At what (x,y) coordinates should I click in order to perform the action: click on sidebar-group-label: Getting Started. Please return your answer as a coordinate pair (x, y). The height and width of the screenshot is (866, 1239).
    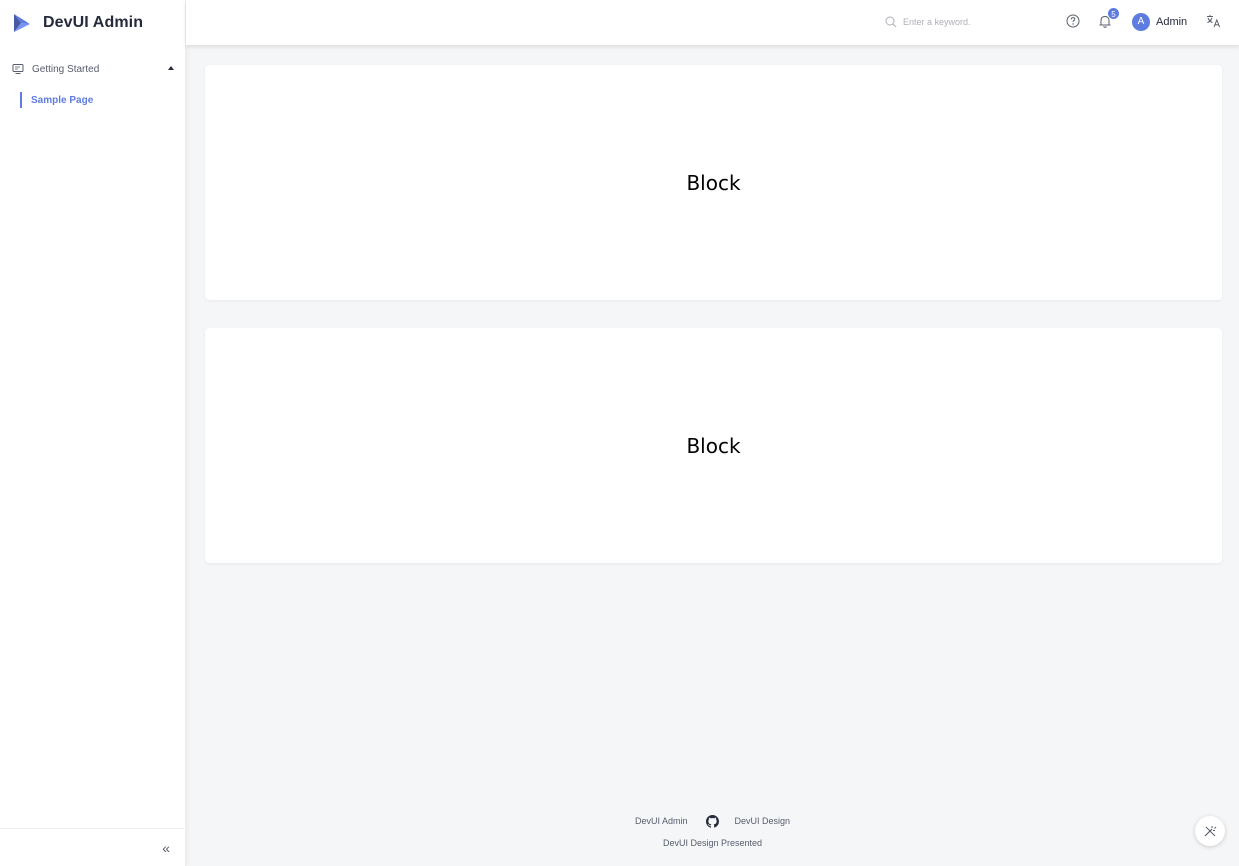
    Looking at the image, I should click on (66, 69).